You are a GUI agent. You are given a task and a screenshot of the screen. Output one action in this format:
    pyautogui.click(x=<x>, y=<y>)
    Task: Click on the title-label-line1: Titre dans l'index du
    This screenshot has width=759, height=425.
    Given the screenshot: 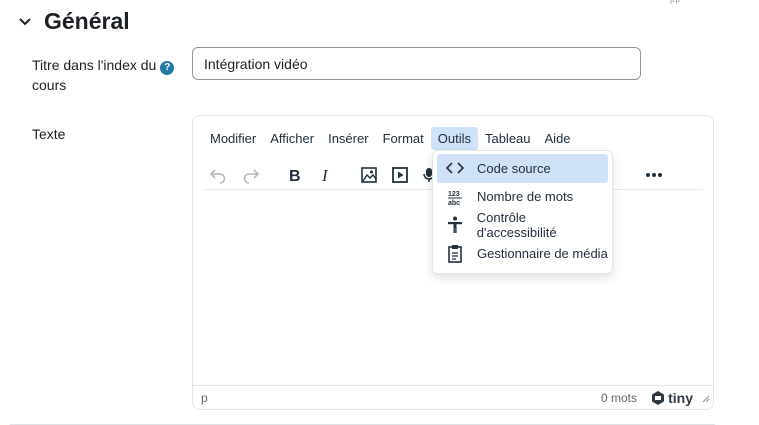 What is the action you would take?
    pyautogui.click(x=94, y=65)
    